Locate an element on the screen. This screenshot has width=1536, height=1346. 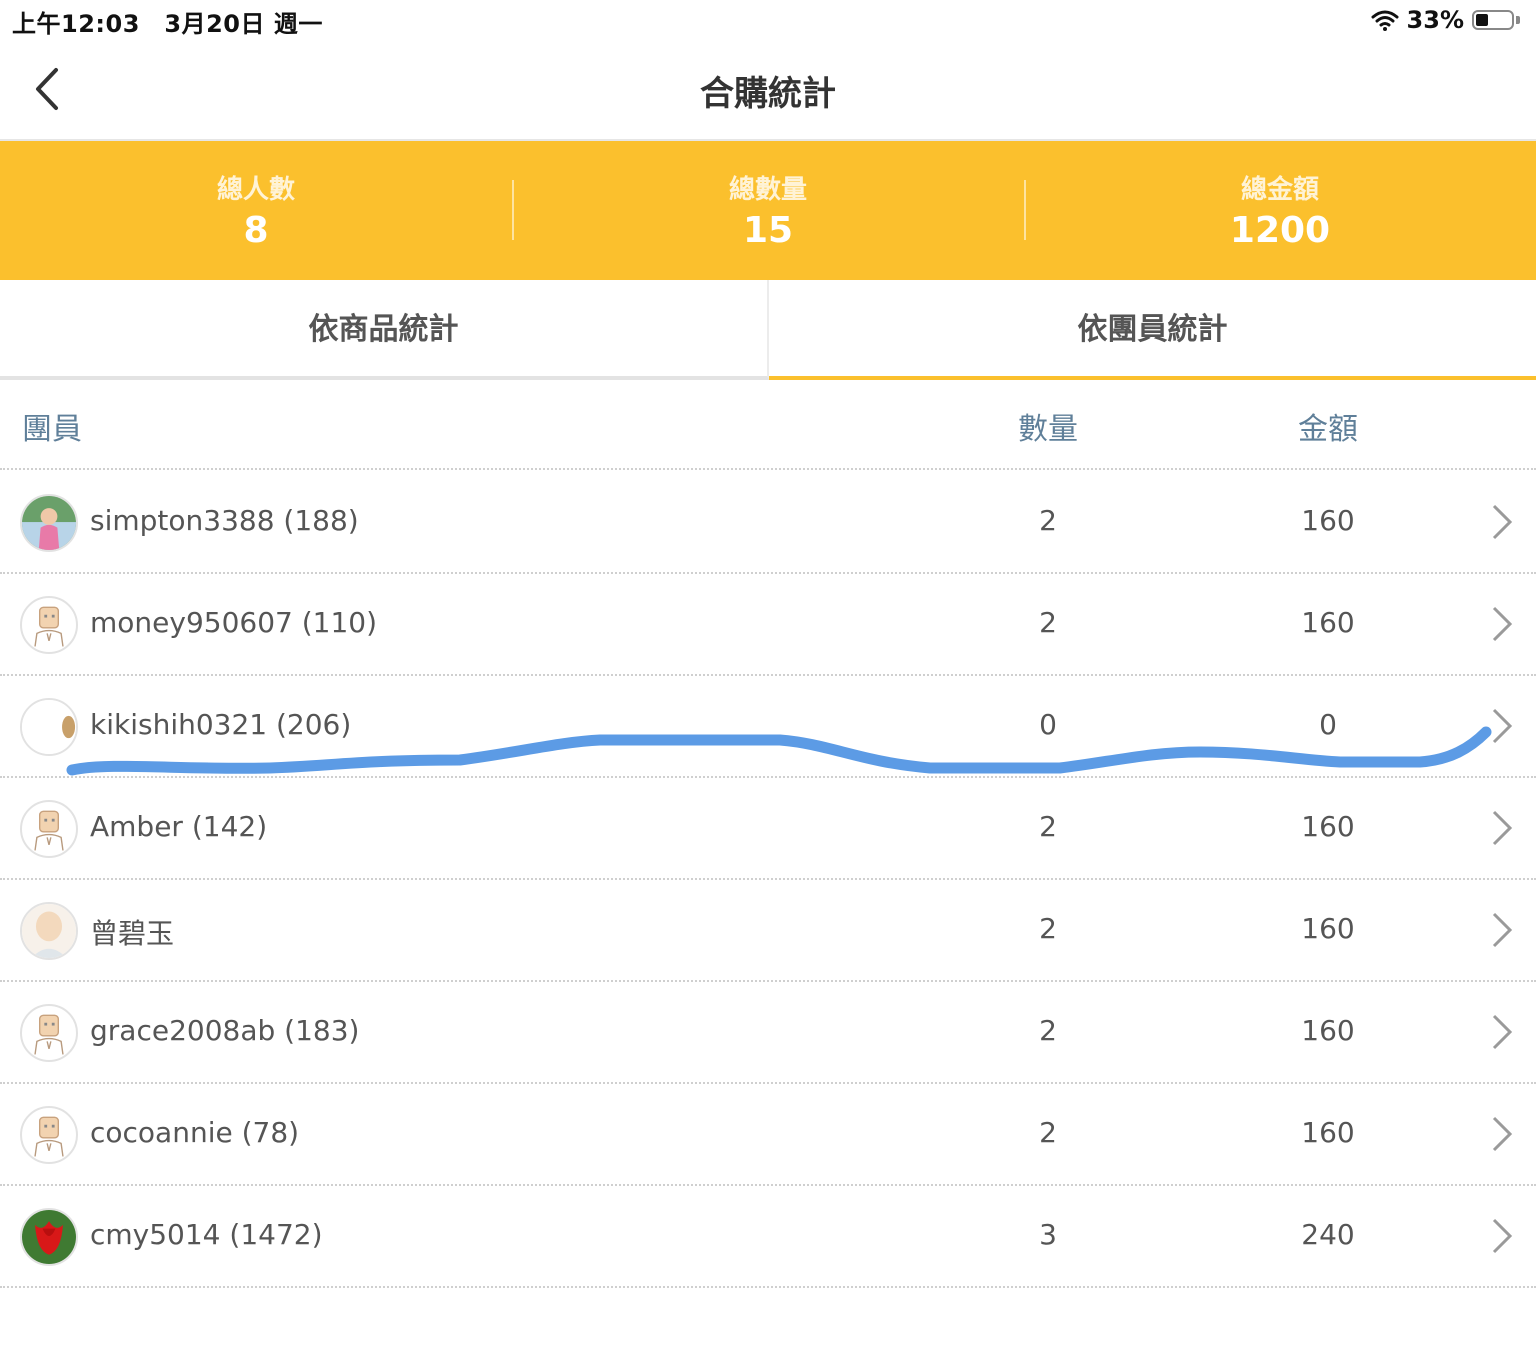
table-row: money950607 (110) 2 160 is located at coordinates (768, 625).